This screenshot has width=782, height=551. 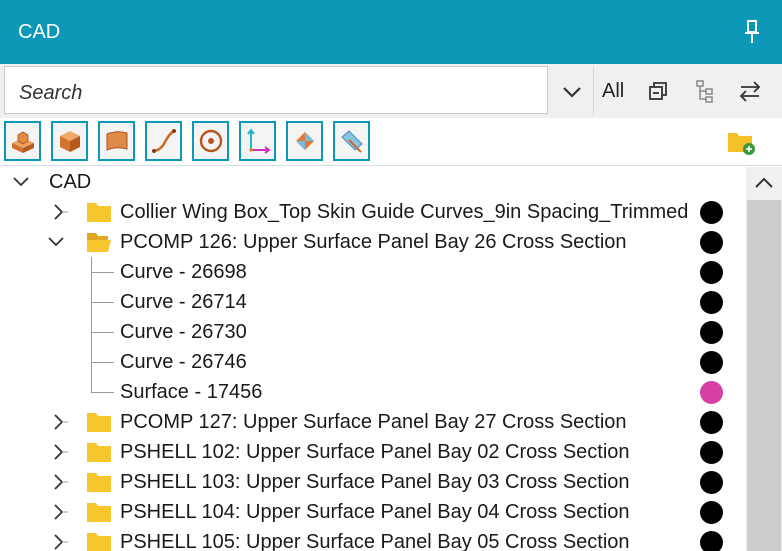 What do you see at coordinates (183, 302) in the screenshot?
I see `tree-item-label: Curve - 26714` at bounding box center [183, 302].